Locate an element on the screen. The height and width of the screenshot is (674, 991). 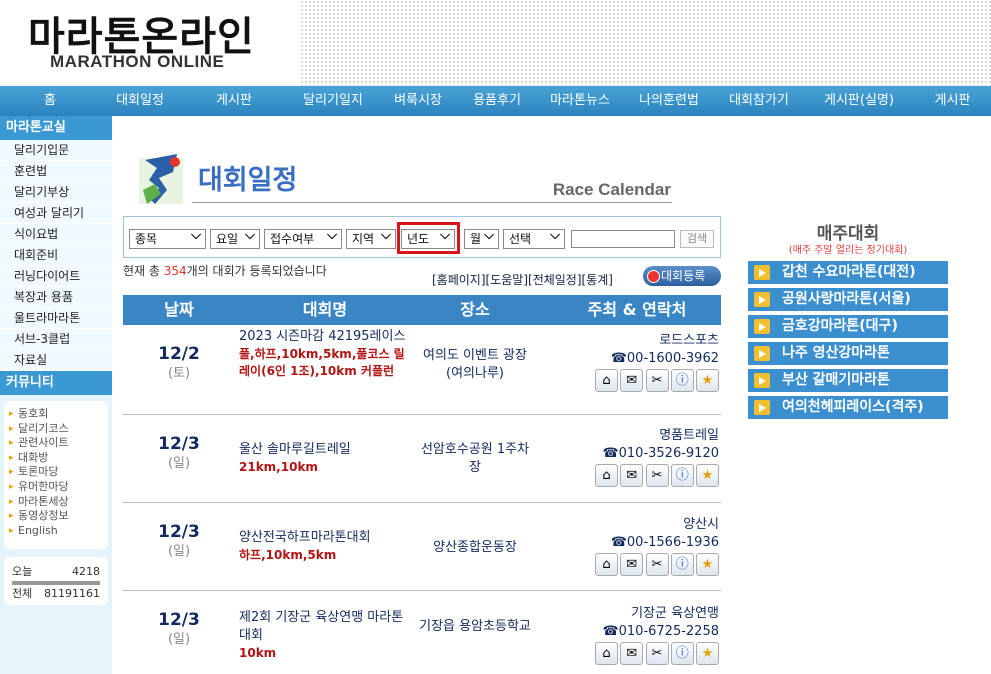
nav-board-realname: 게시판(실명) is located at coordinates (859, 101).